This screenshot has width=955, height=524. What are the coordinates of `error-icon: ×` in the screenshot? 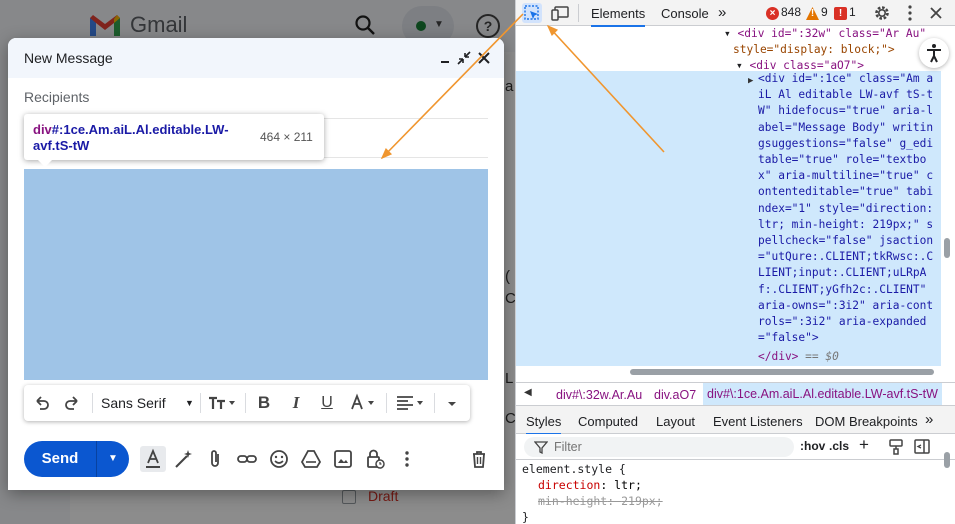 It's located at (772, 13).